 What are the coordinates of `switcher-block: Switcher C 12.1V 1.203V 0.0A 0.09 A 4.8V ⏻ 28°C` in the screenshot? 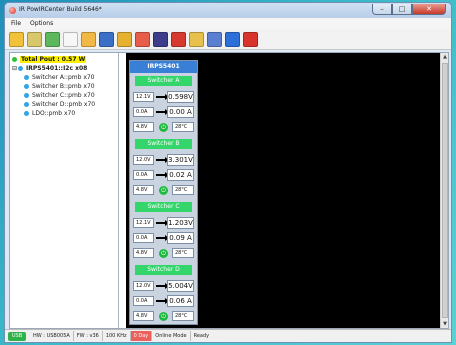 It's located at (163, 230).